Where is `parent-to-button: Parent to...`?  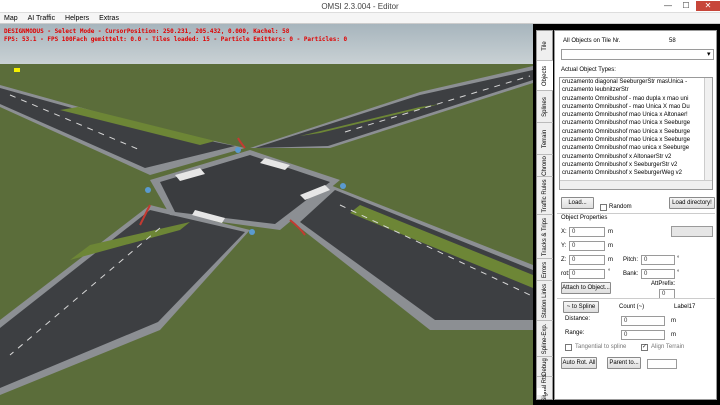
parent-to-button: Parent to... is located at coordinates (624, 363).